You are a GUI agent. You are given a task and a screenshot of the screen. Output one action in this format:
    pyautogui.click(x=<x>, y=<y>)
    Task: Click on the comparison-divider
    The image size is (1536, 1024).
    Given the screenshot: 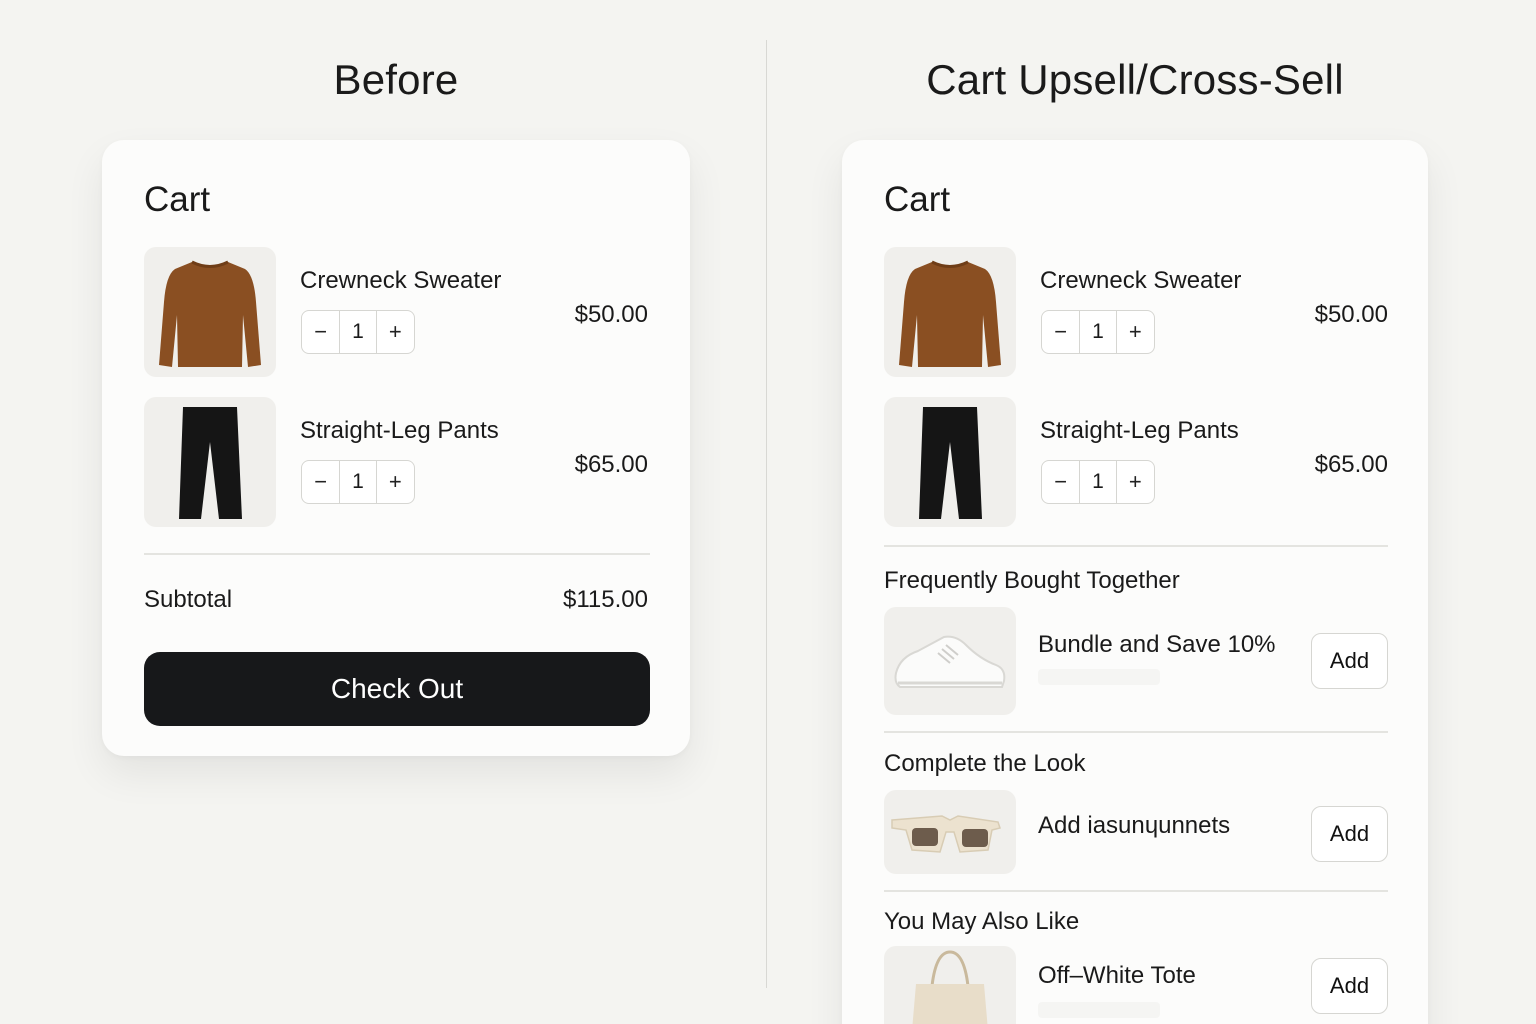 What is the action you would take?
    pyautogui.click(x=766, y=514)
    